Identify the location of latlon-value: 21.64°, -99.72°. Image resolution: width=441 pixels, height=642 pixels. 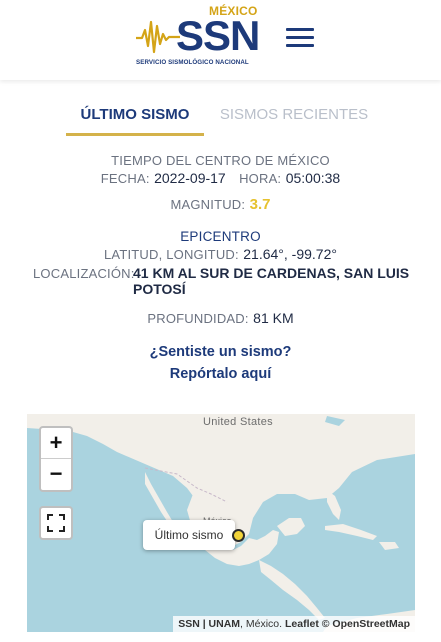
(290, 254).